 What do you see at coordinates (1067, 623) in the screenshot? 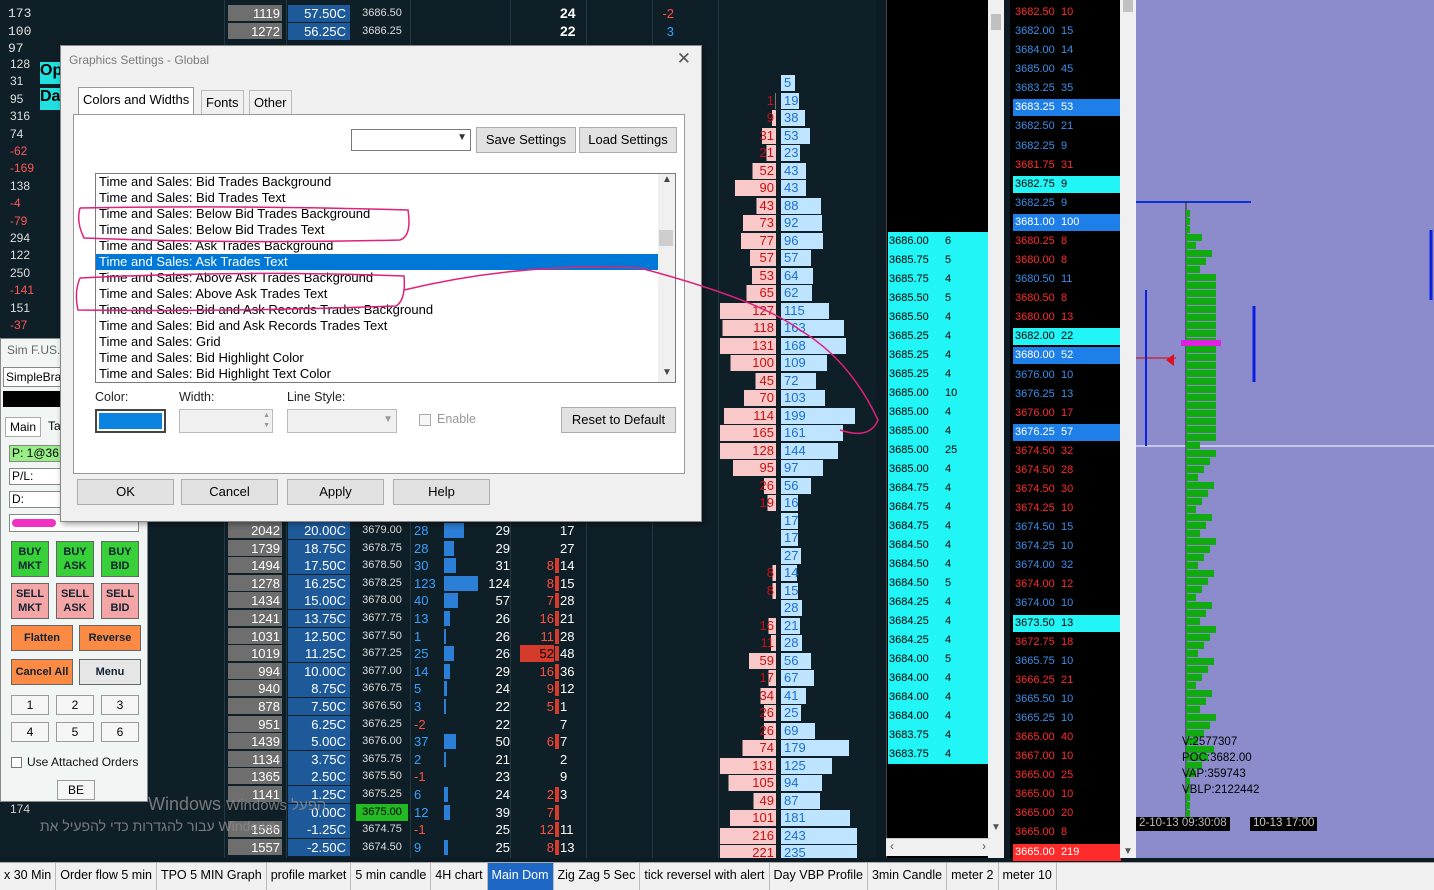
I see `price-row: 3673.50 13` at bounding box center [1067, 623].